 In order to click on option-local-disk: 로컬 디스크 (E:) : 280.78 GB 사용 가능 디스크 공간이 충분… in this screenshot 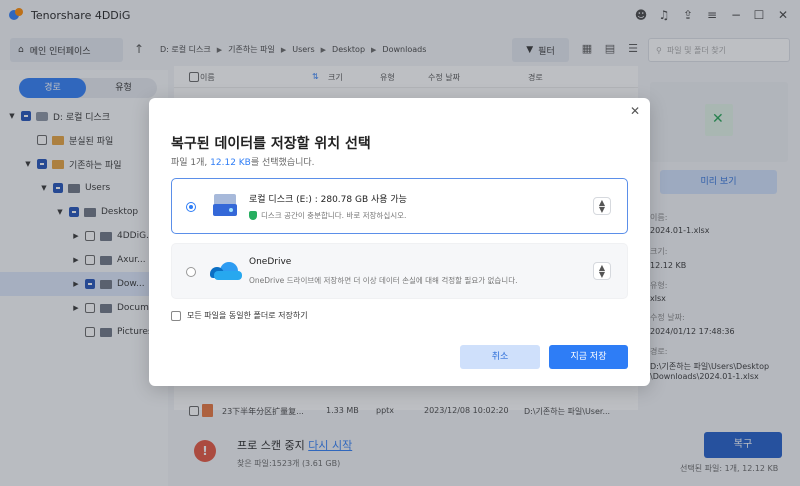, I will do `click(399, 206)`.